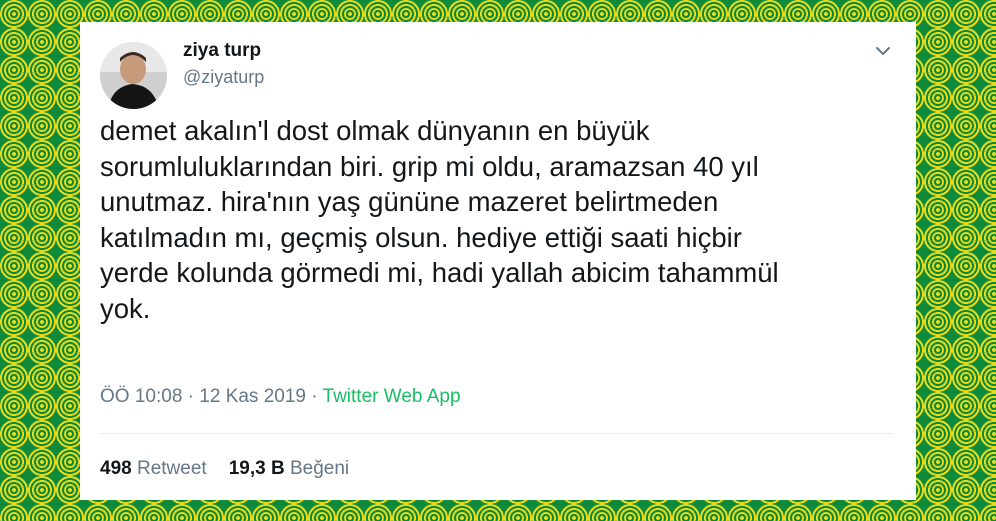  Describe the element at coordinates (392, 396) in the screenshot. I see `tweet-source-link: Twitter Web App` at that location.